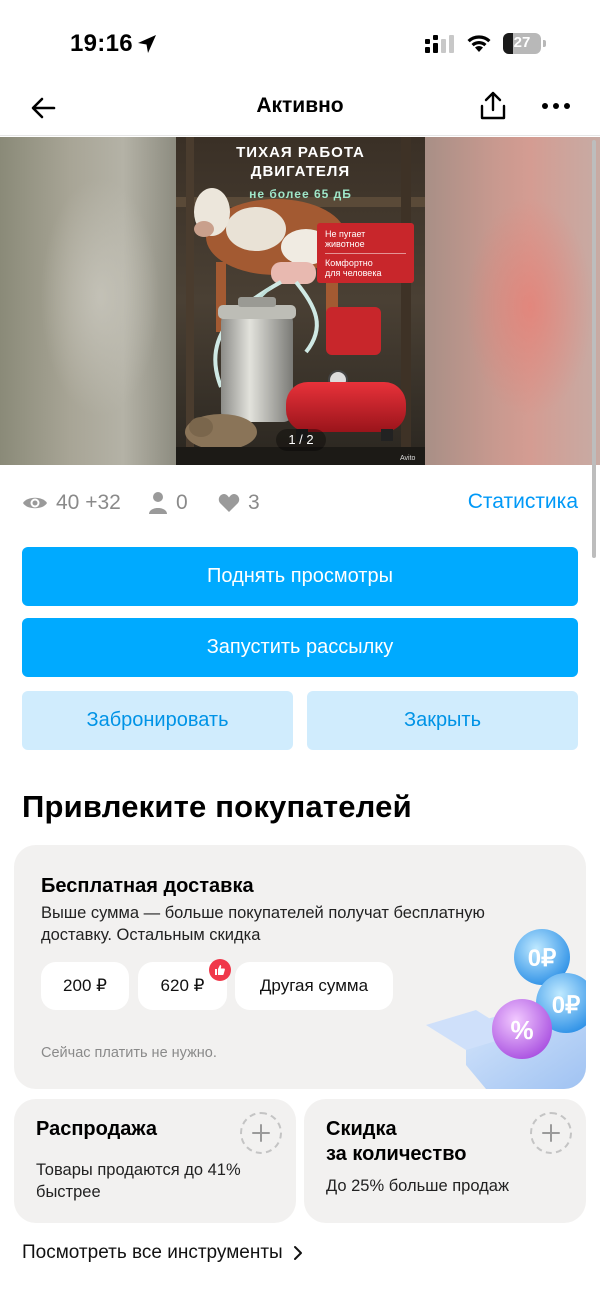 This screenshot has height=1303, width=600. Describe the element at coordinates (217, 806) in the screenshot. I see `section-title: Привлеките покупателей` at that location.